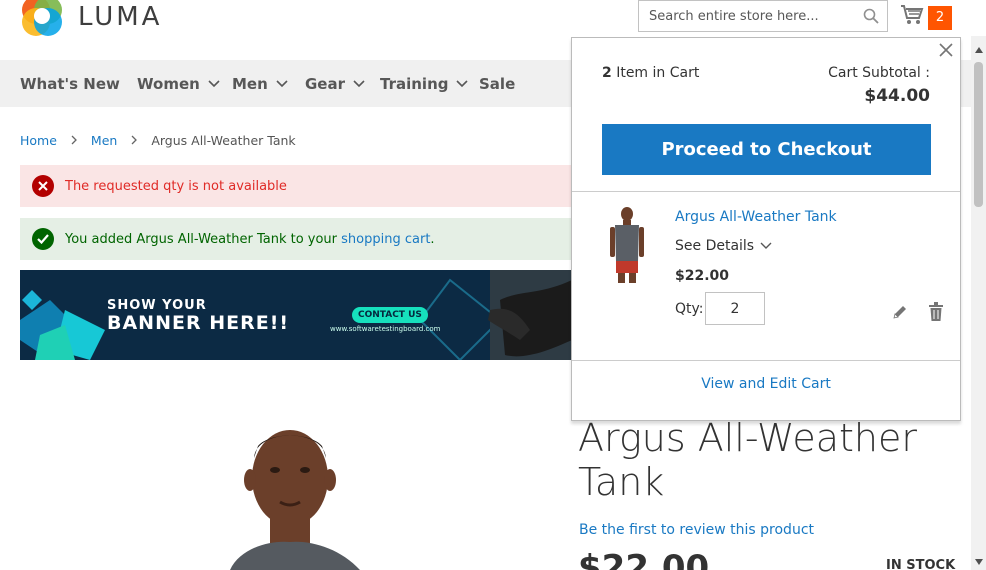  What do you see at coordinates (897, 96) in the screenshot?
I see `subtotal-value: $44.00` at bounding box center [897, 96].